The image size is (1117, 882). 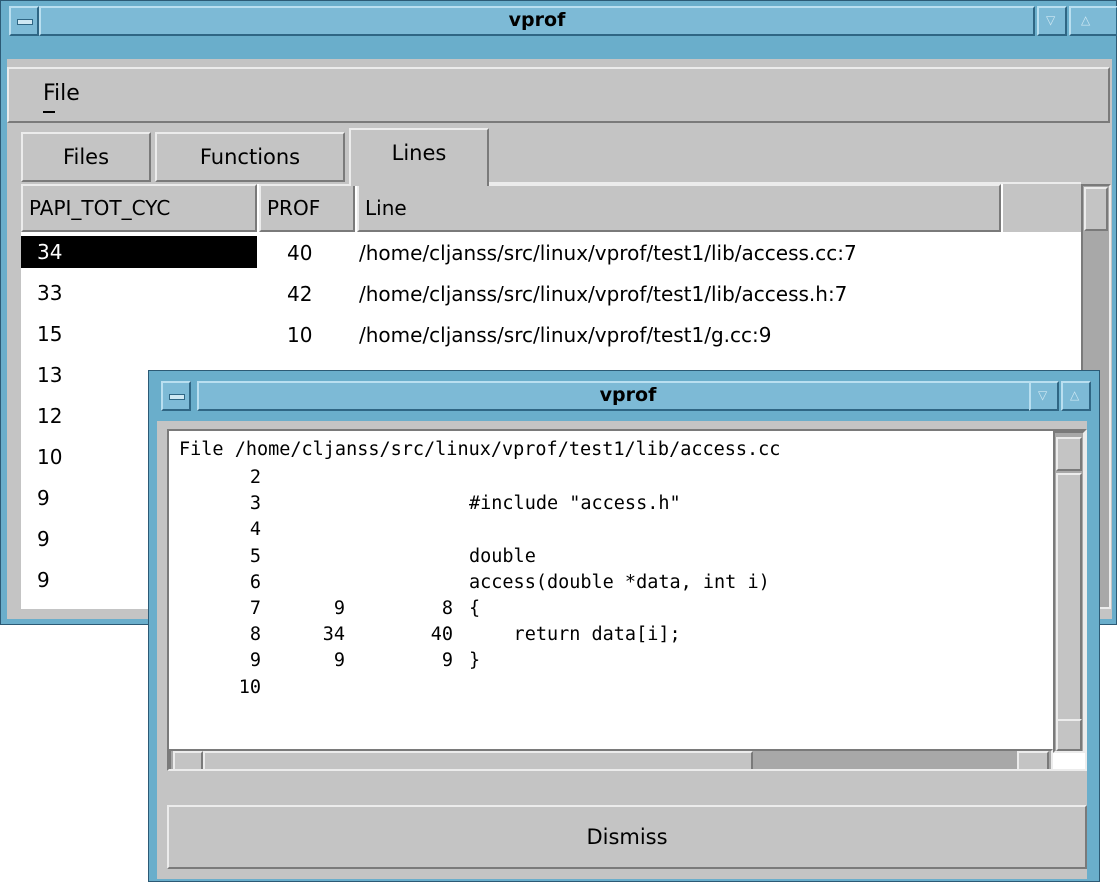 What do you see at coordinates (1093, 21) in the screenshot?
I see `maximize-button: △` at bounding box center [1093, 21].